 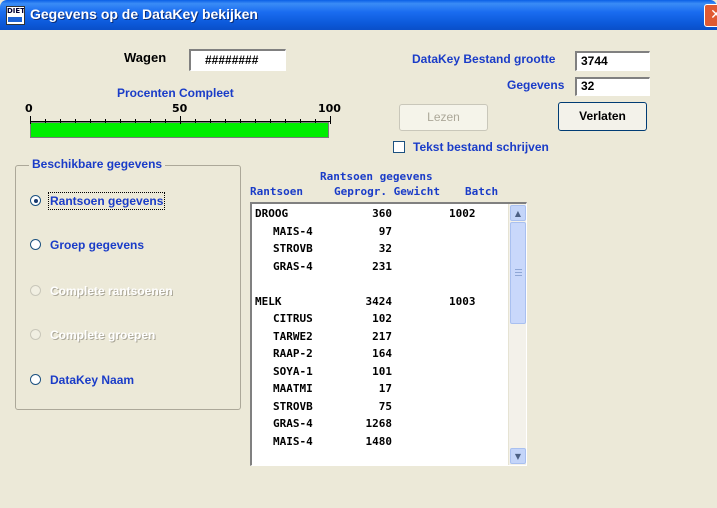 I want to click on tekst-bestand-checkbox, so click(x=399, y=147).